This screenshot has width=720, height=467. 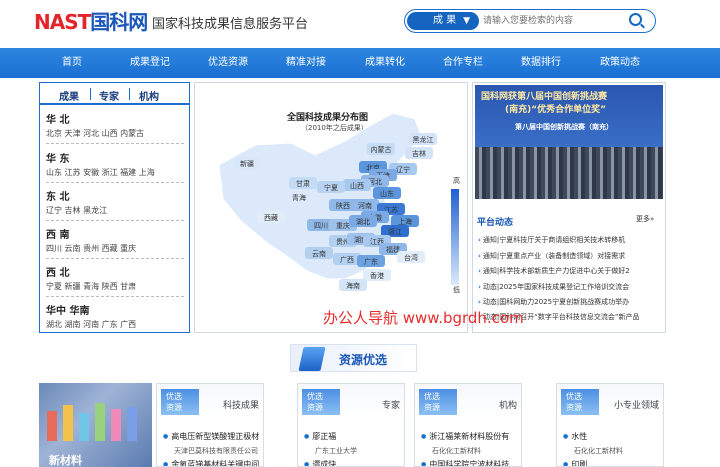 I want to click on card-item-sub: 石化化工新材料, so click(x=456, y=451).